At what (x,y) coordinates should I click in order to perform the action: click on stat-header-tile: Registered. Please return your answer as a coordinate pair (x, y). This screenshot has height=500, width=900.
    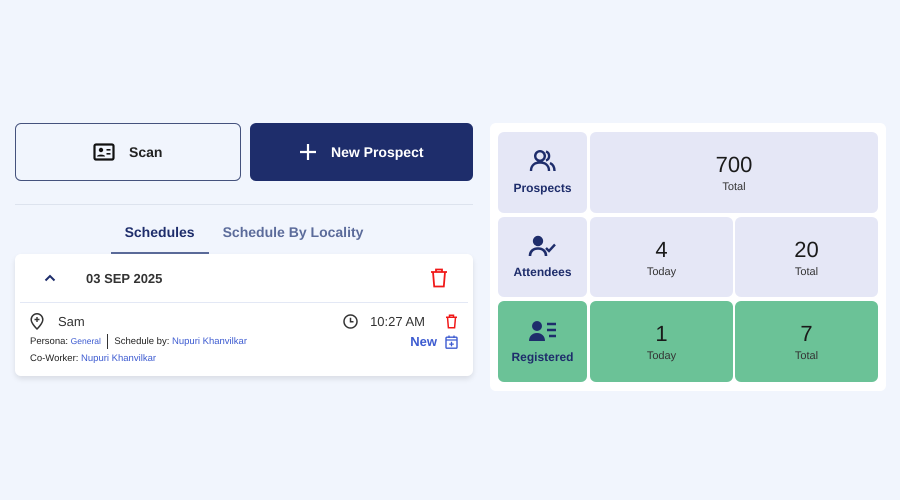
    Looking at the image, I should click on (542, 341).